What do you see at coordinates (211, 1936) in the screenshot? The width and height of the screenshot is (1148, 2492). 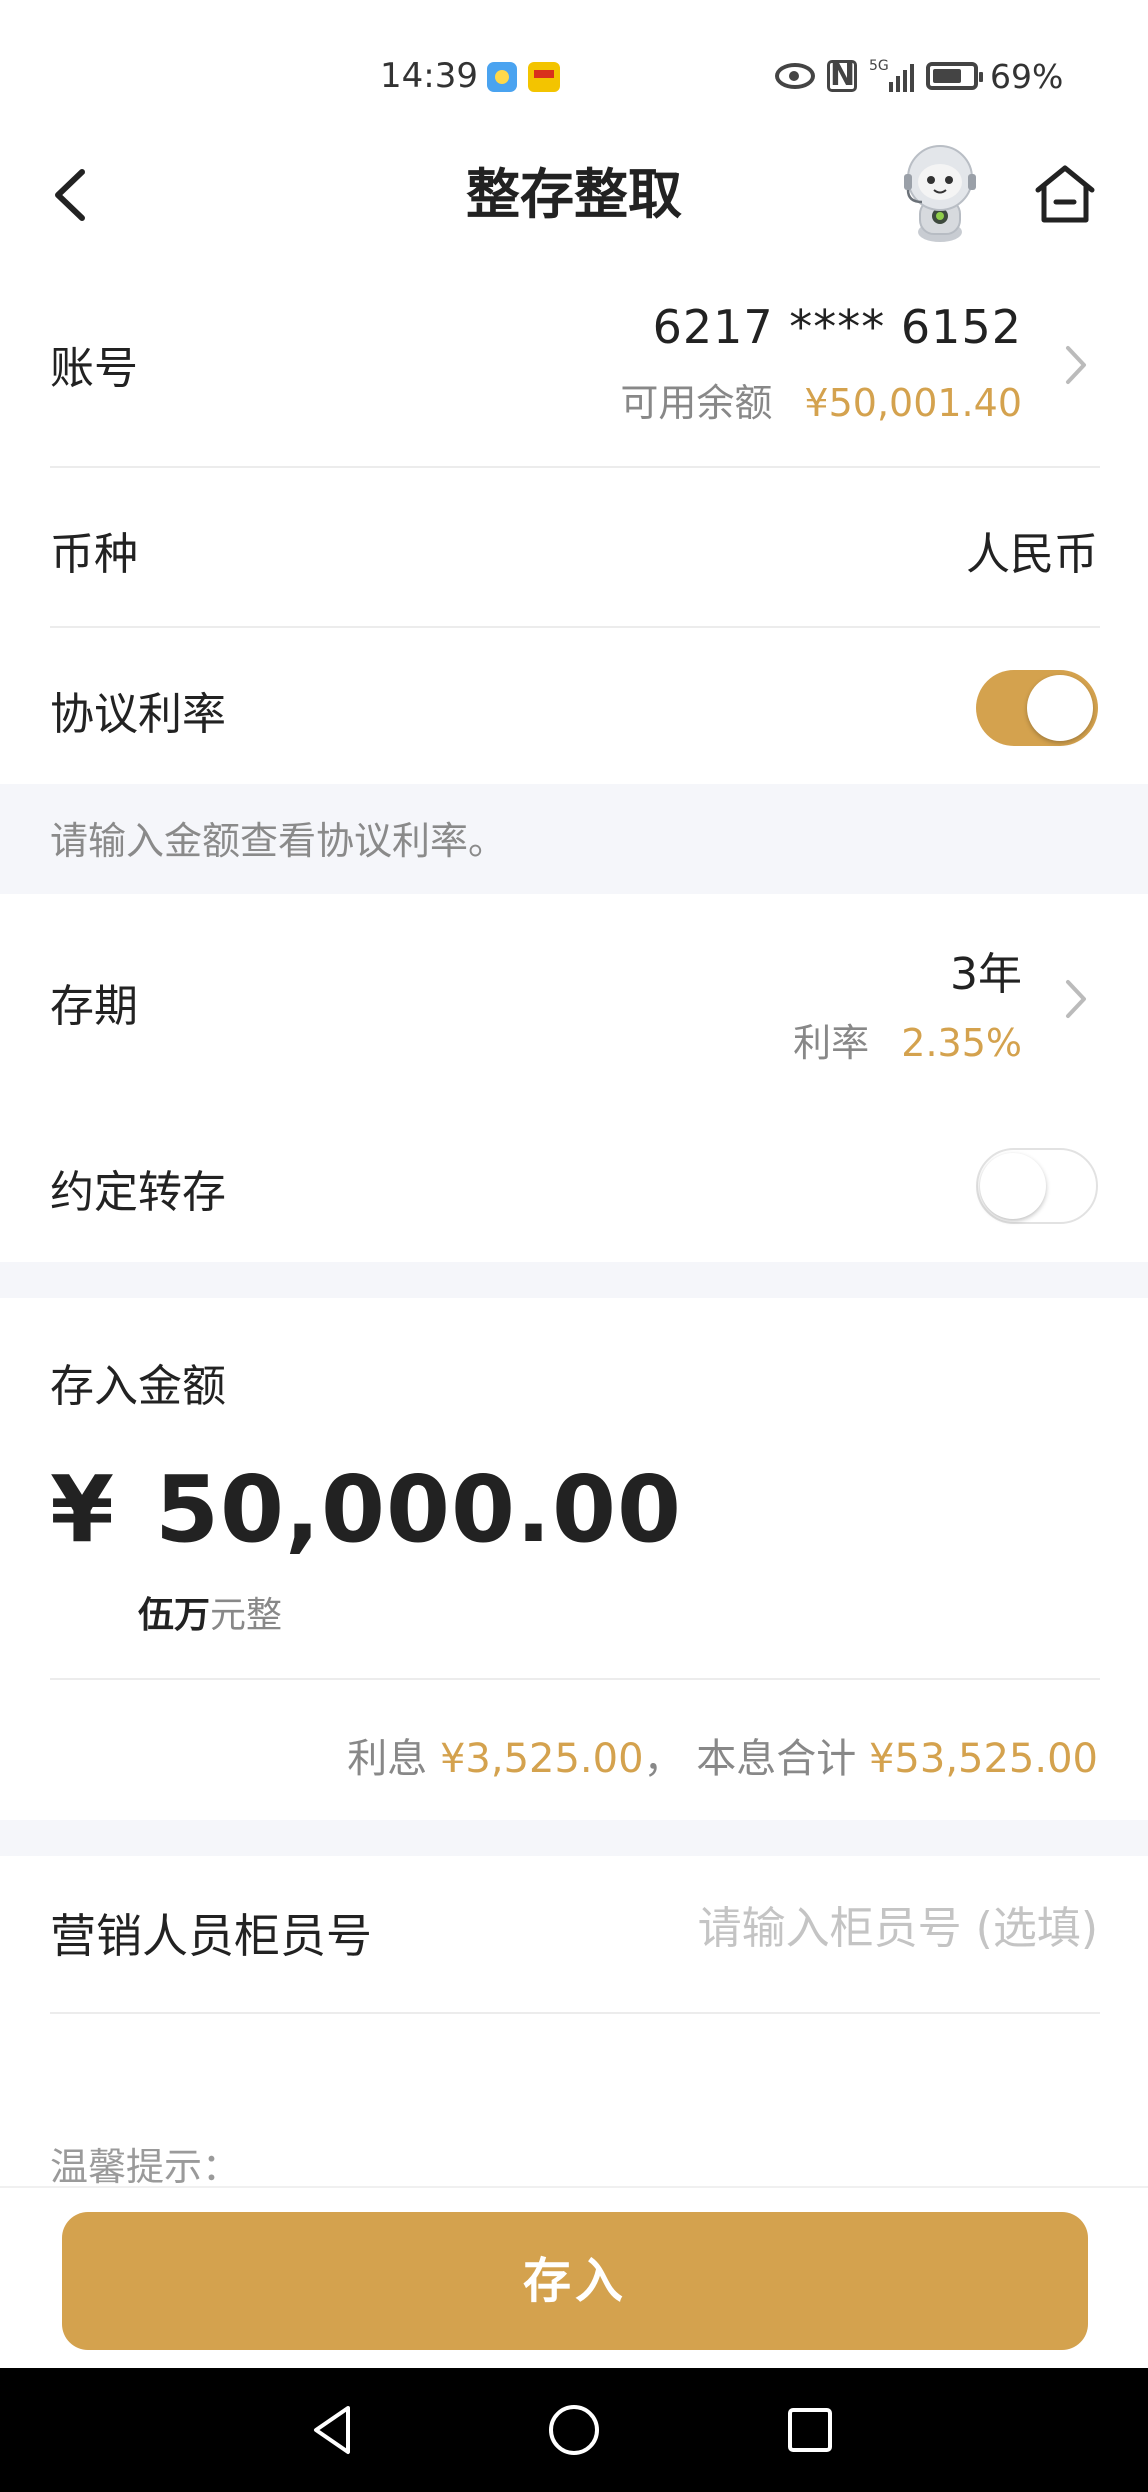 I see `teller-label: 营销人员柜员号` at bounding box center [211, 1936].